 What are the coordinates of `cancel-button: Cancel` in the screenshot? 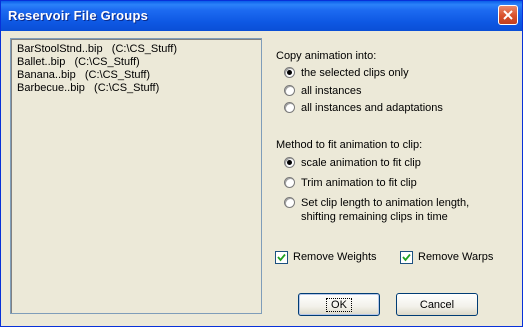 It's located at (437, 304).